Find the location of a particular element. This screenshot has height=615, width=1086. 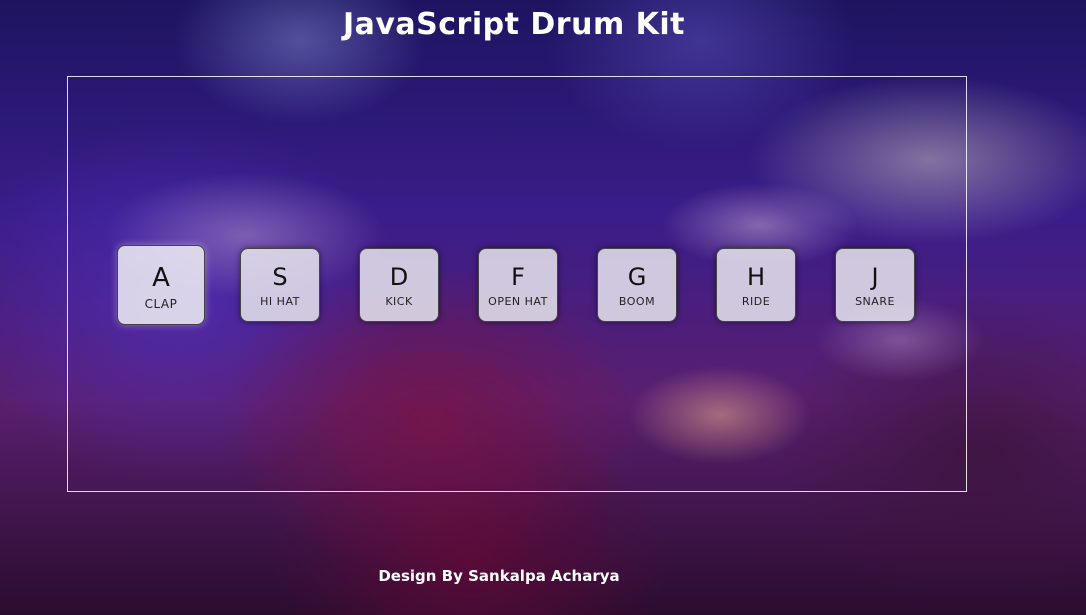

key-sound-label: SNARE is located at coordinates (875, 301).